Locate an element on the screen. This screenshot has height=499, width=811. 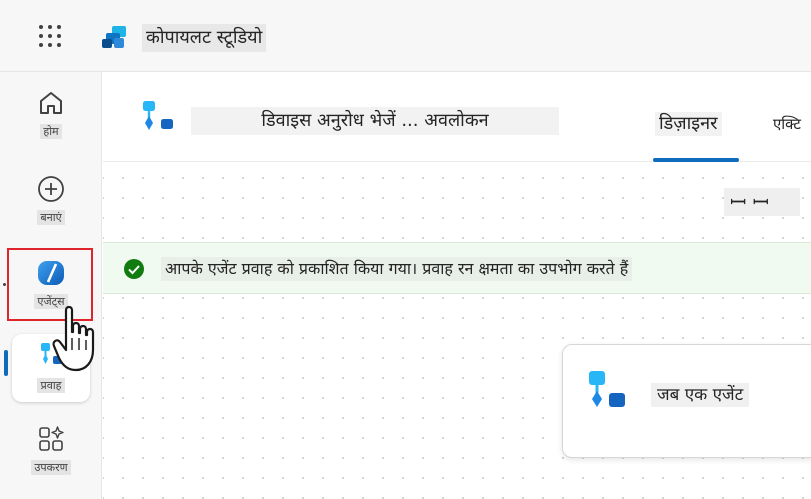
app-title: कोपायलट स्टूडियो is located at coordinates (204, 38).